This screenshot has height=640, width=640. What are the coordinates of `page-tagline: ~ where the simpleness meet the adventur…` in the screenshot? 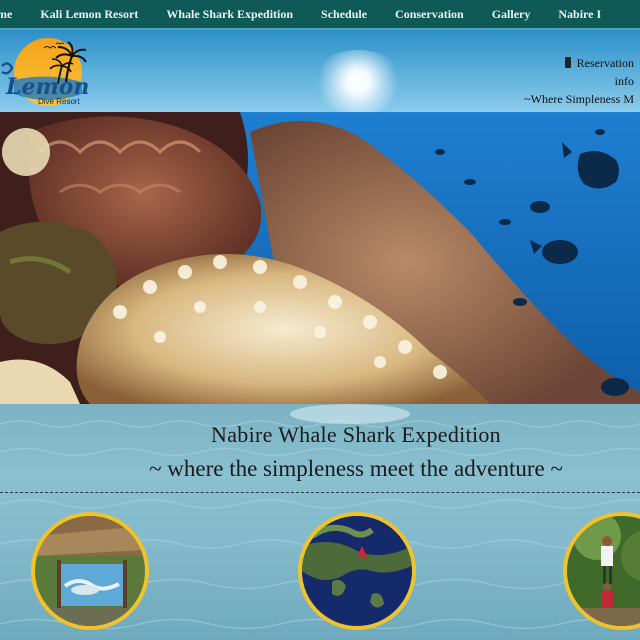 It's located at (356, 468).